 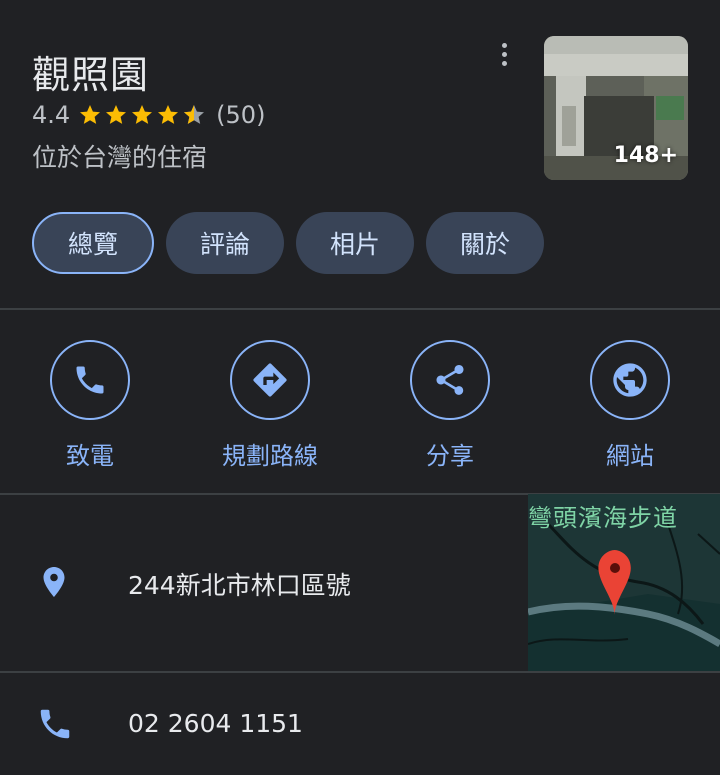 I want to click on half-star-icon, so click(x=194, y=114).